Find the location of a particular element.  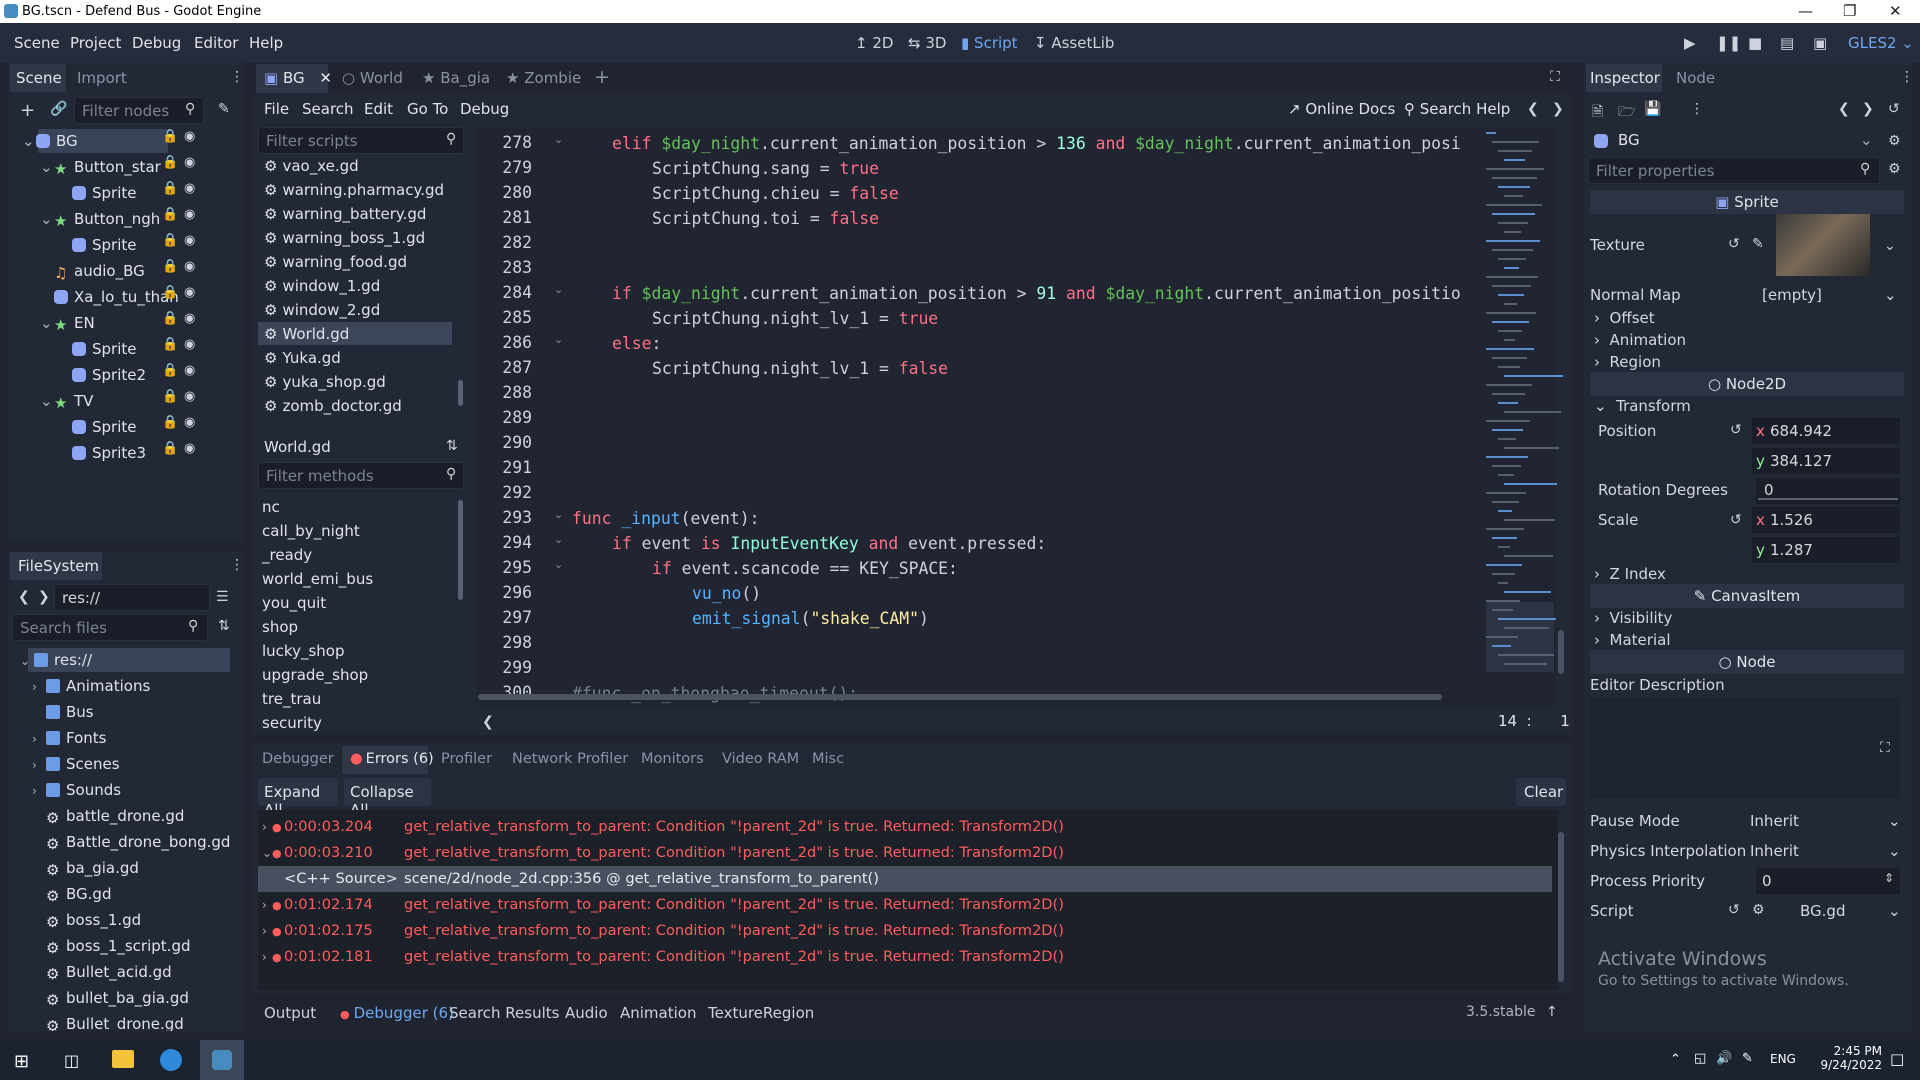

file-item: ⚙ battle_drone.gd is located at coordinates (108, 816).